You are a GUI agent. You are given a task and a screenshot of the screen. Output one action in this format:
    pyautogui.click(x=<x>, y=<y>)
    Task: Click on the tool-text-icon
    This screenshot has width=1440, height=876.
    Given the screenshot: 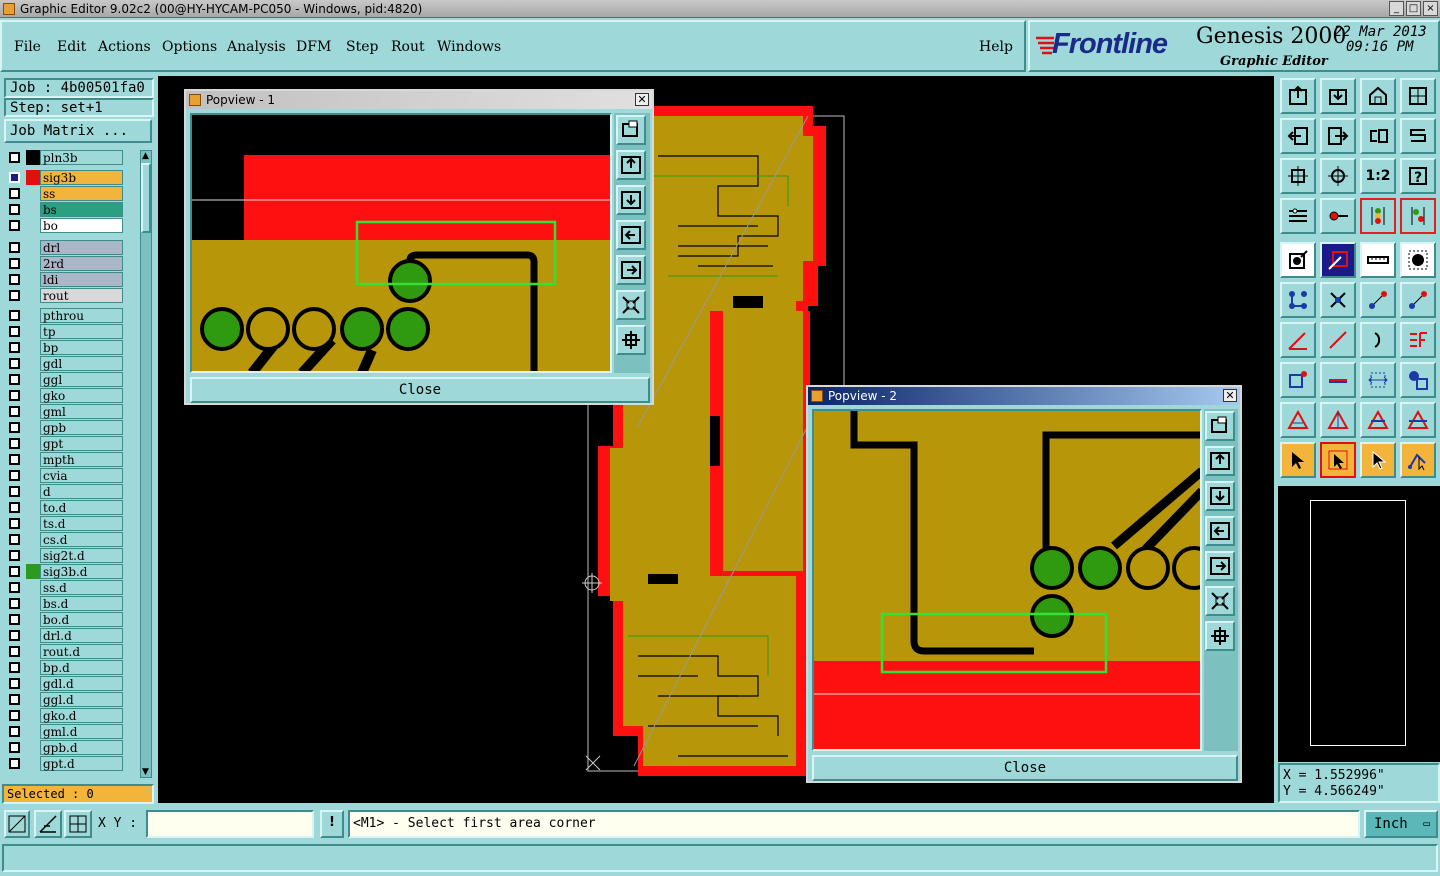 What is the action you would take?
    pyautogui.click(x=1418, y=340)
    